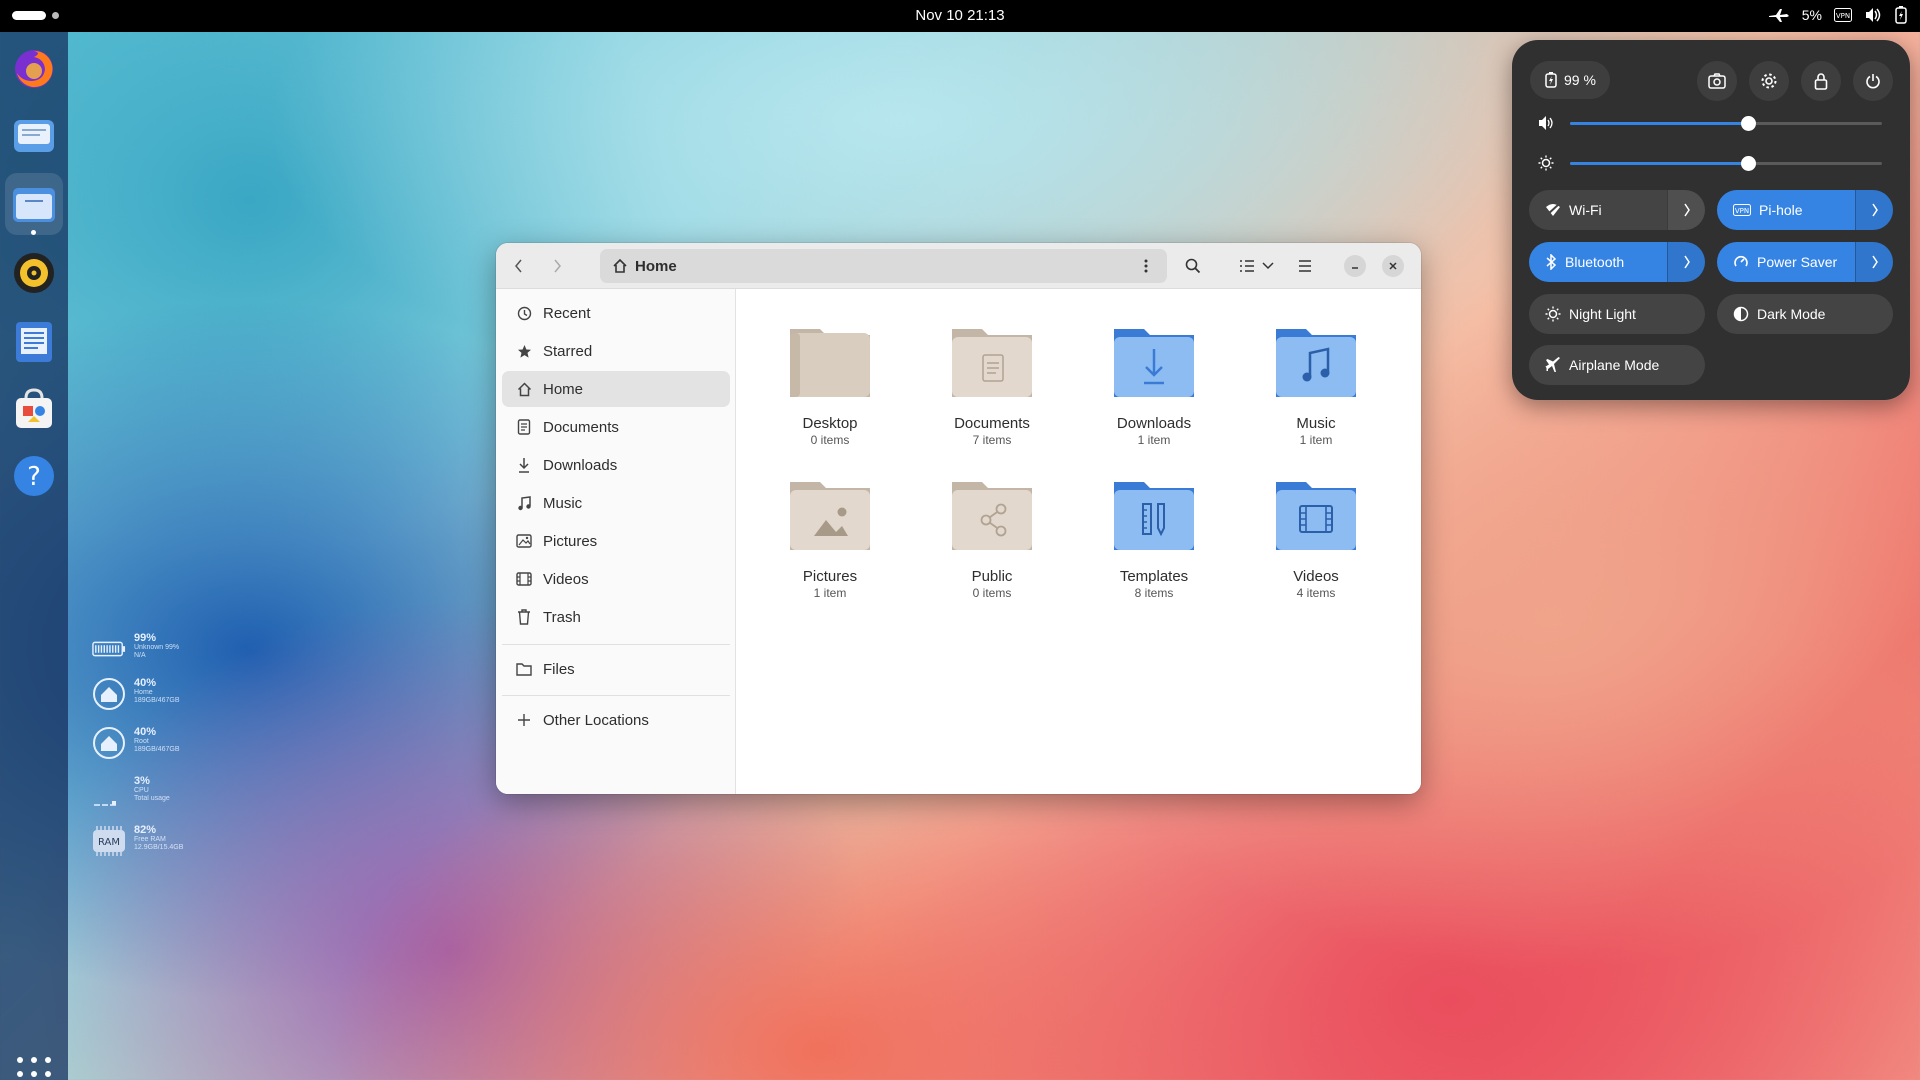 Image resolution: width=1920 pixels, height=1080 pixels. What do you see at coordinates (524, 351) in the screenshot?
I see `star-icon` at bounding box center [524, 351].